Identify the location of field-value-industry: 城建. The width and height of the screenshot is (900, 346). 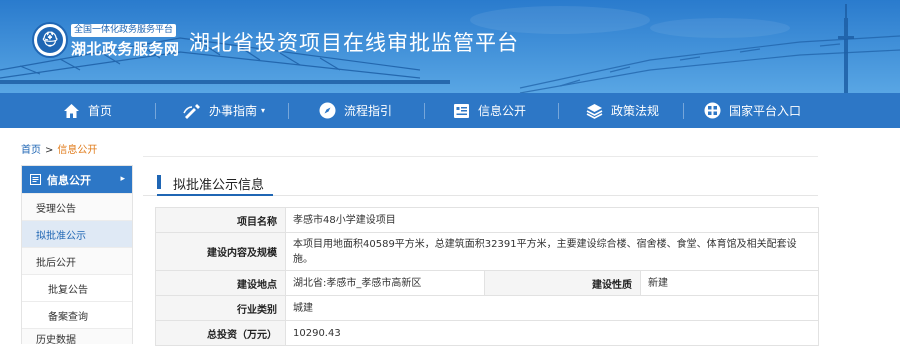
(552, 308).